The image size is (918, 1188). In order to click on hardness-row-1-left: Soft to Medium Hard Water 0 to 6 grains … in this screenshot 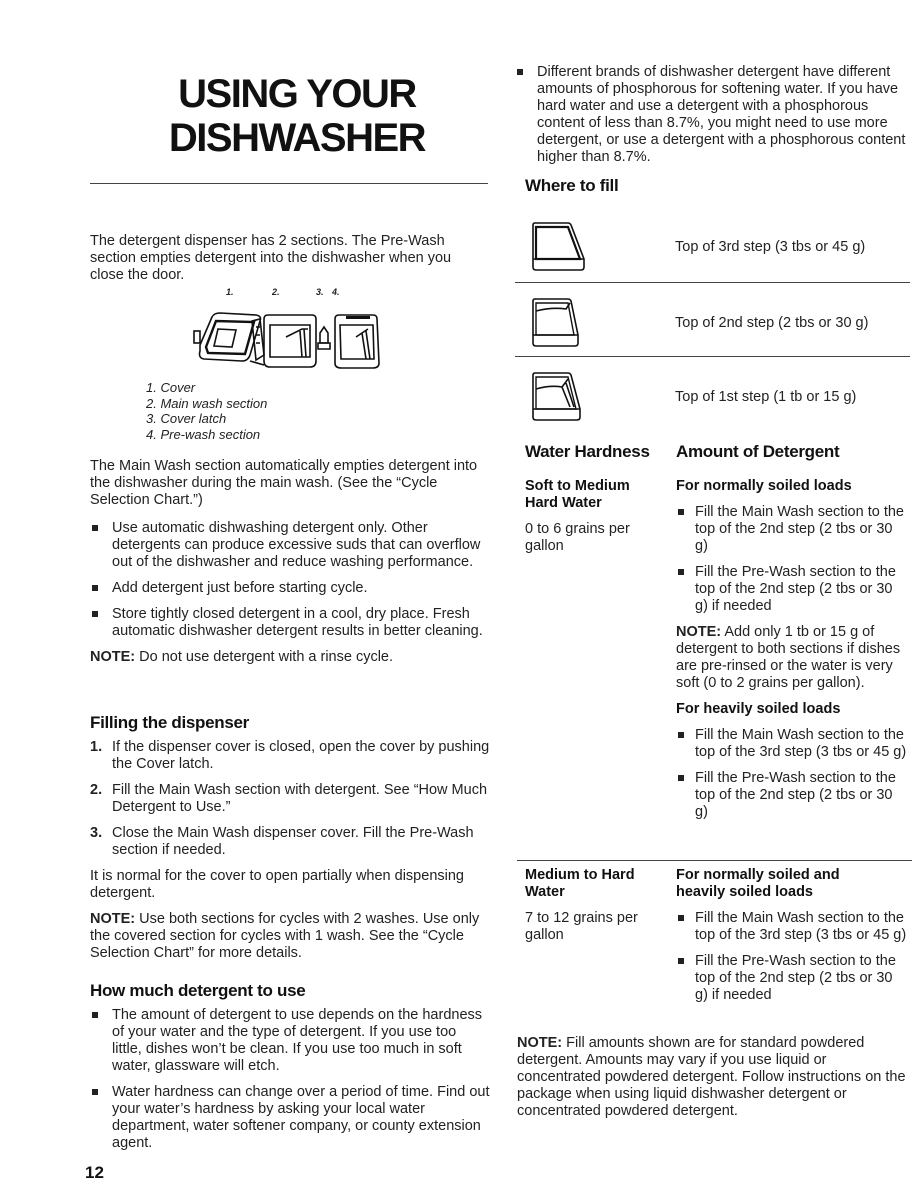, I will do `click(595, 516)`.